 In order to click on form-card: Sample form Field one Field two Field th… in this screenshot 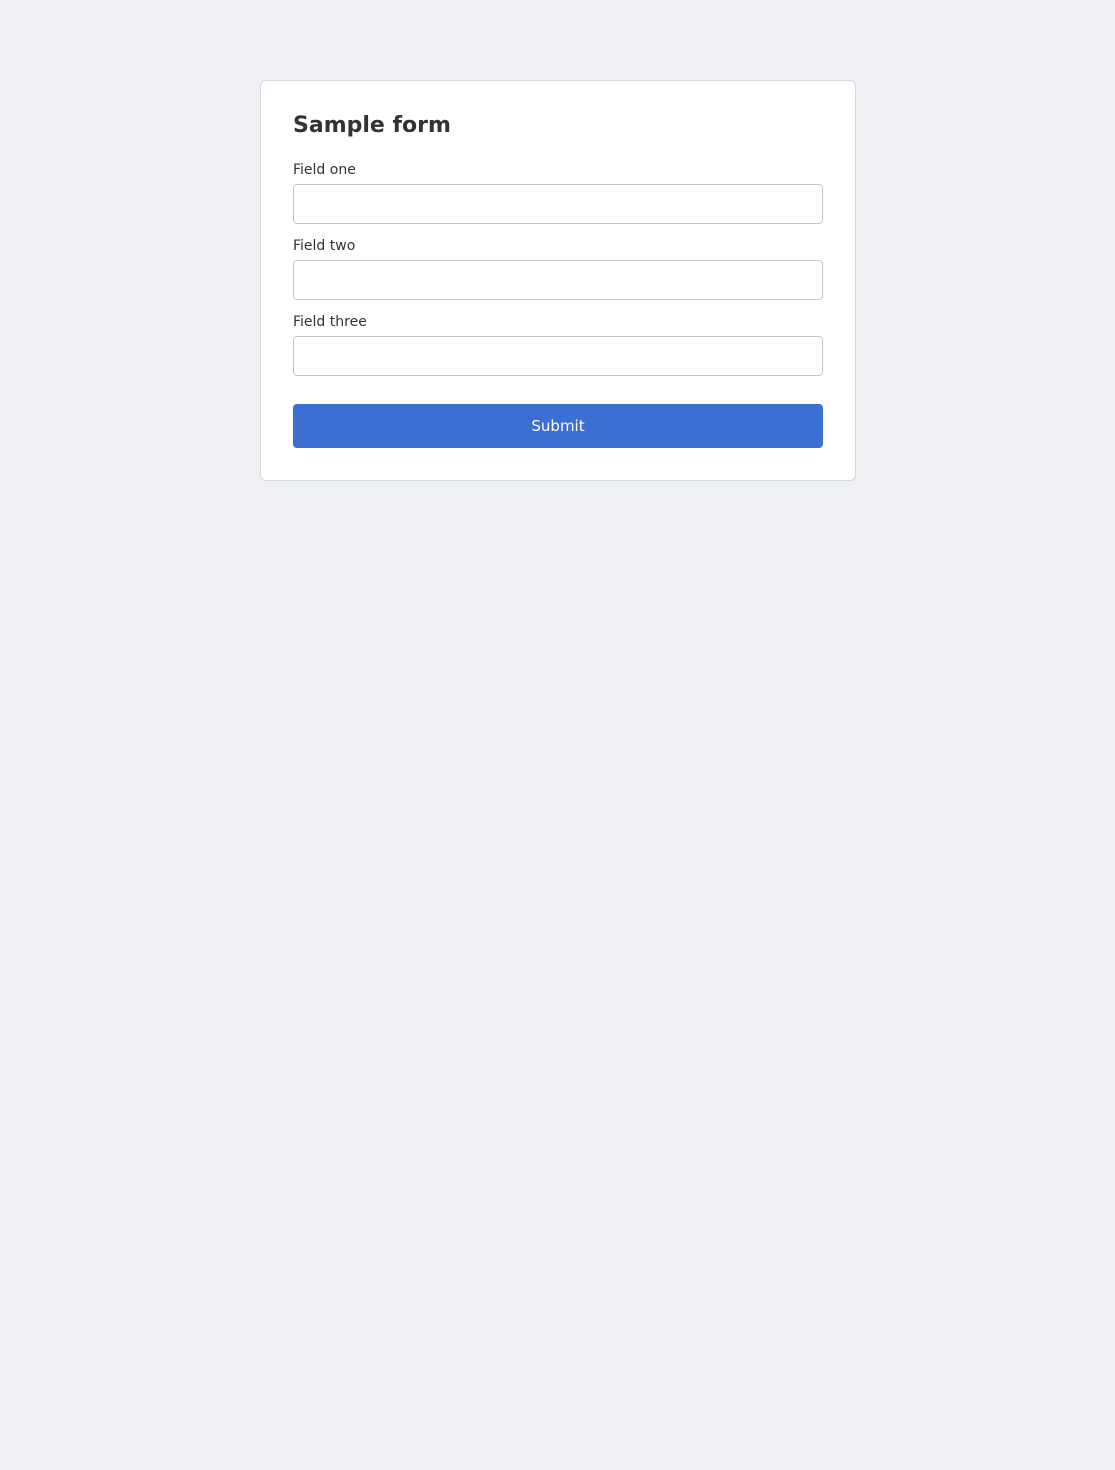, I will do `click(558, 280)`.